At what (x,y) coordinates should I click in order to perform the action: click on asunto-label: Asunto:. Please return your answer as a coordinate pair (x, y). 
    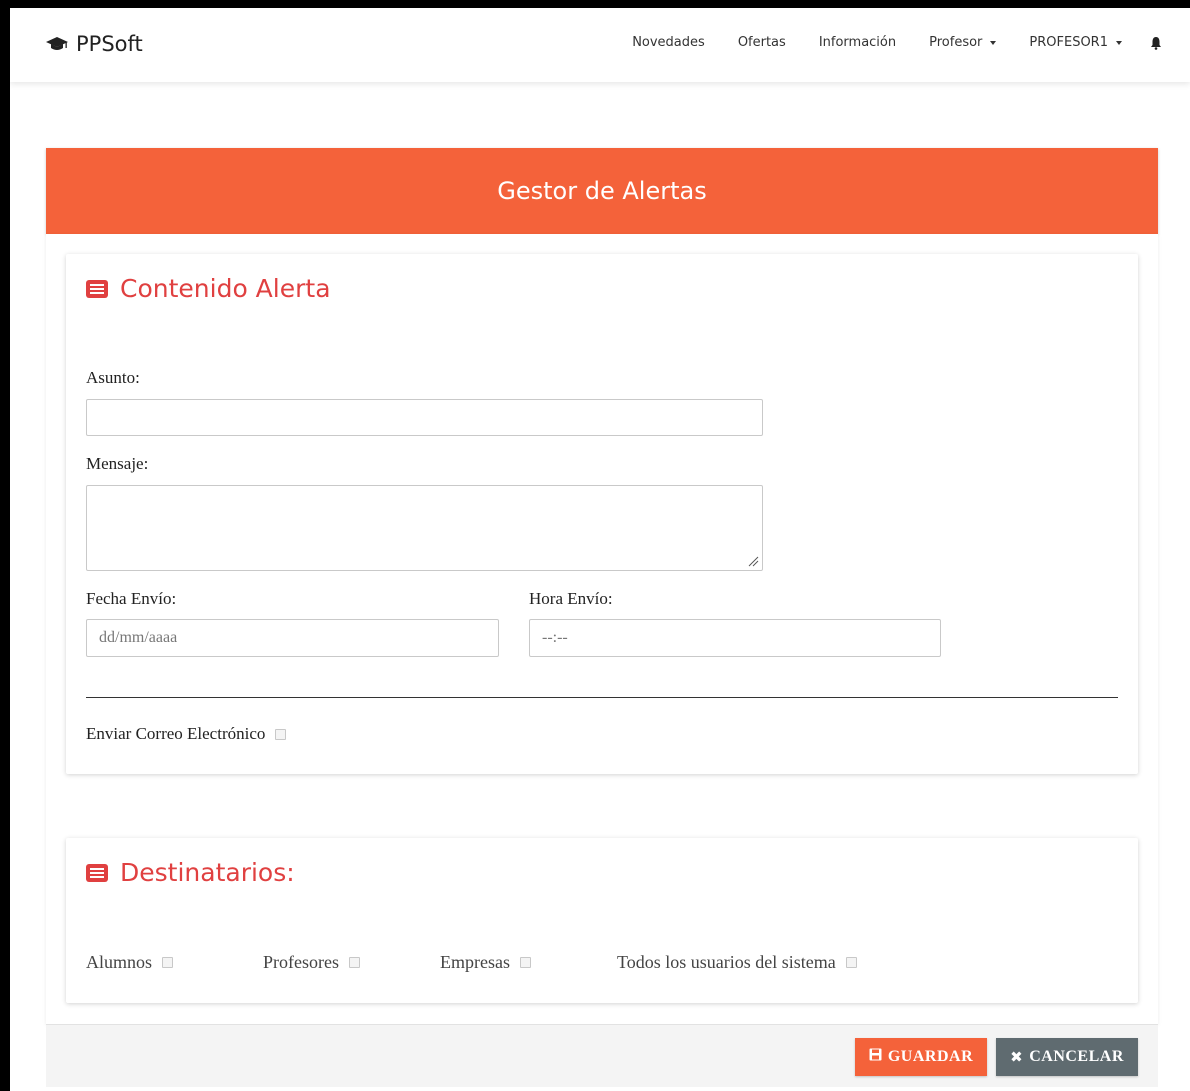
    Looking at the image, I should click on (113, 377).